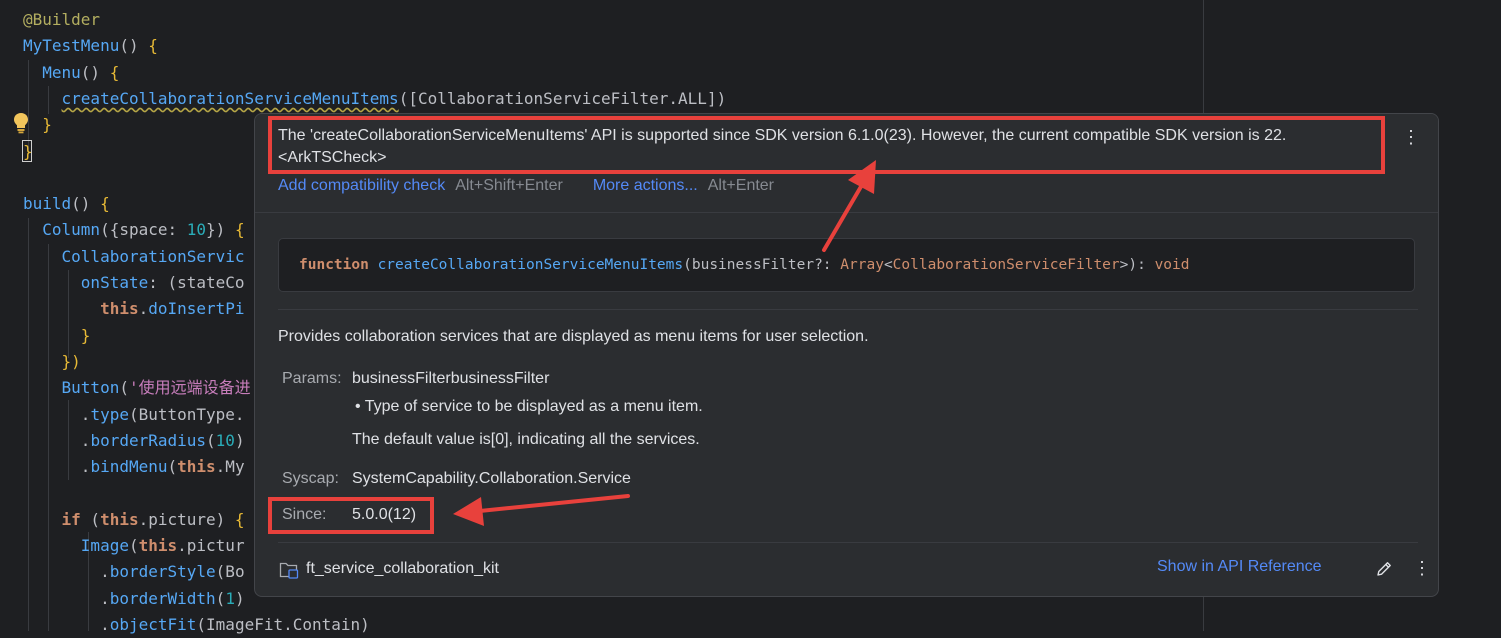 The width and height of the screenshot is (1501, 638). I want to click on arrow-to-since, so click(541, 510).